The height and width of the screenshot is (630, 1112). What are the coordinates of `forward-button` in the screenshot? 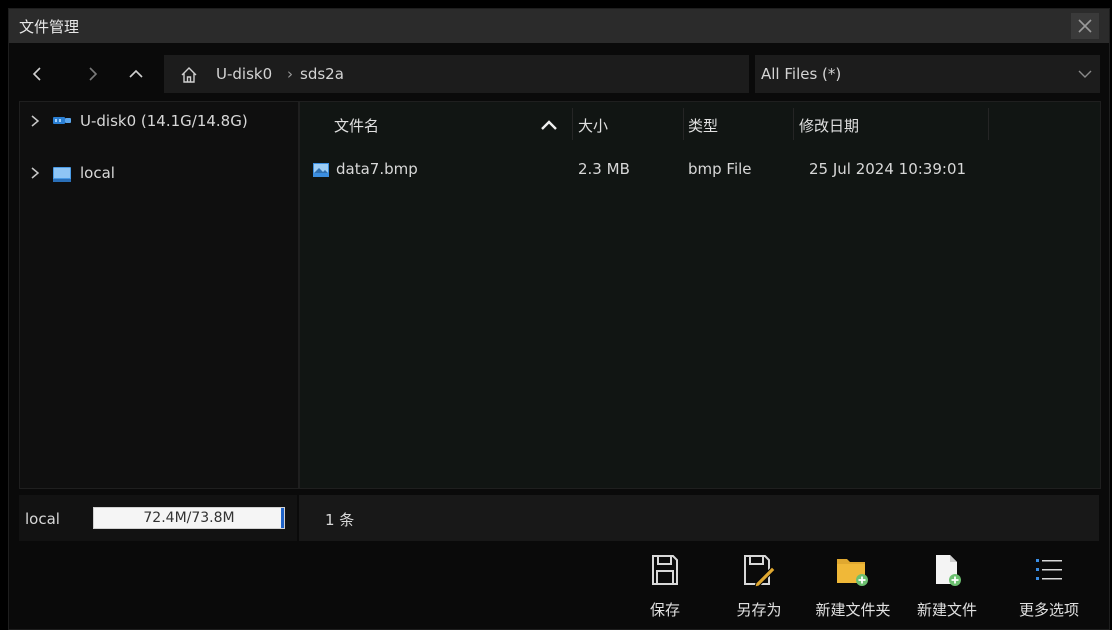 It's located at (92, 74).